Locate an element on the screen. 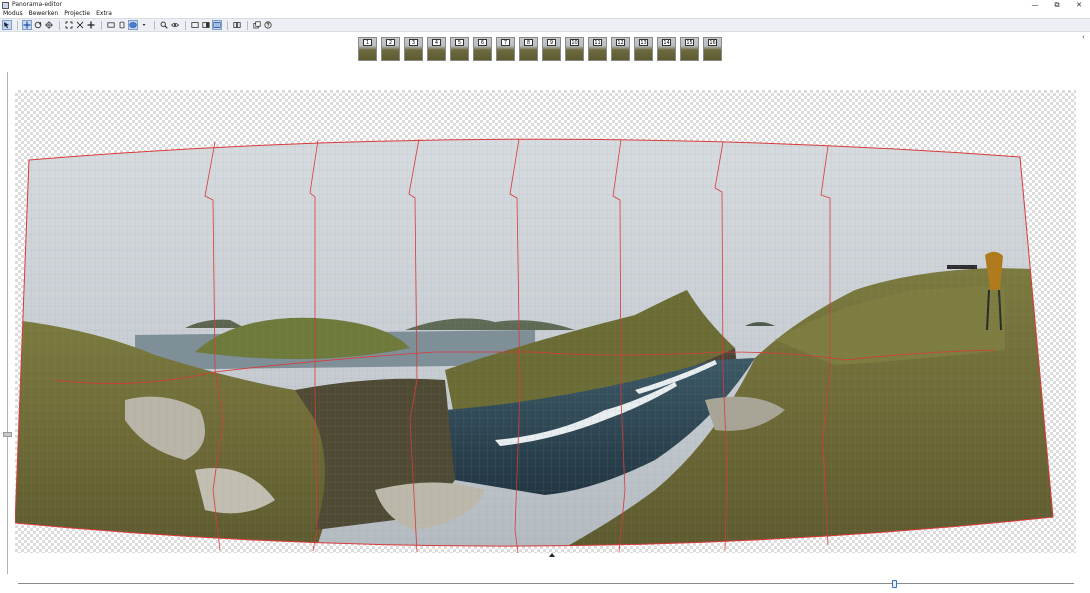  zoom-icon is located at coordinates (164, 25).